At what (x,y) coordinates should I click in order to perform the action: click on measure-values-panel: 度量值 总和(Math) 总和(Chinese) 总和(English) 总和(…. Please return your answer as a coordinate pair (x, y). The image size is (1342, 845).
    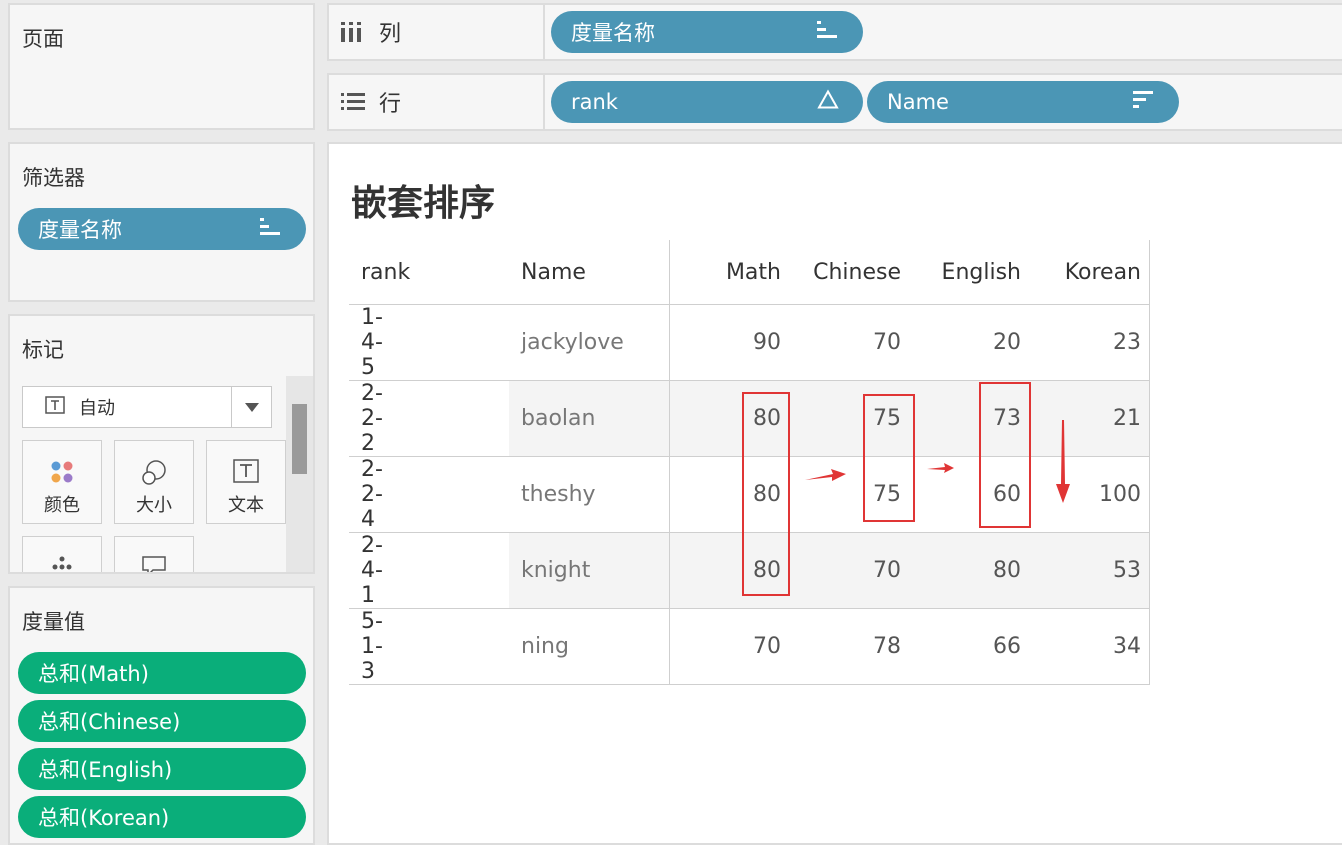
    Looking at the image, I should click on (161, 715).